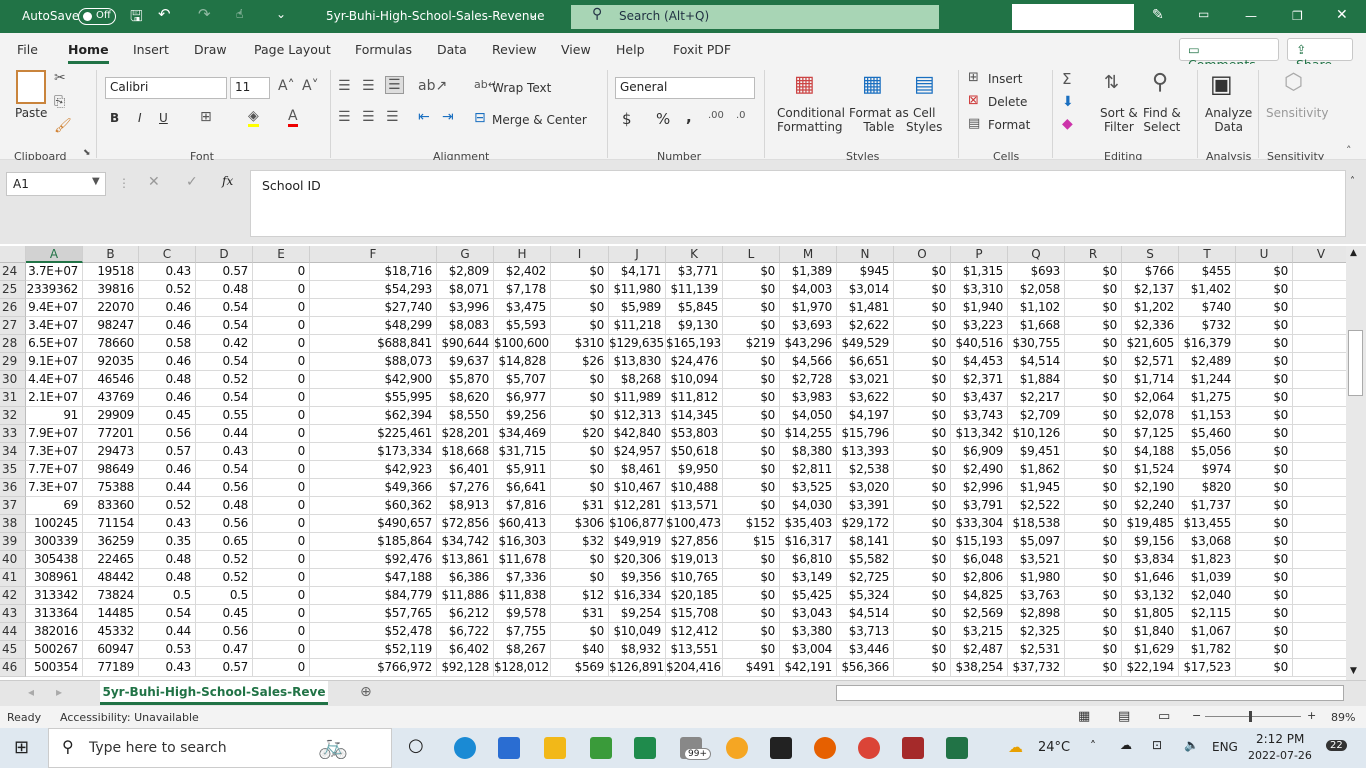 The width and height of the screenshot is (1366, 768). What do you see at coordinates (637, 362) in the screenshot?
I see `cell: $13,830` at bounding box center [637, 362].